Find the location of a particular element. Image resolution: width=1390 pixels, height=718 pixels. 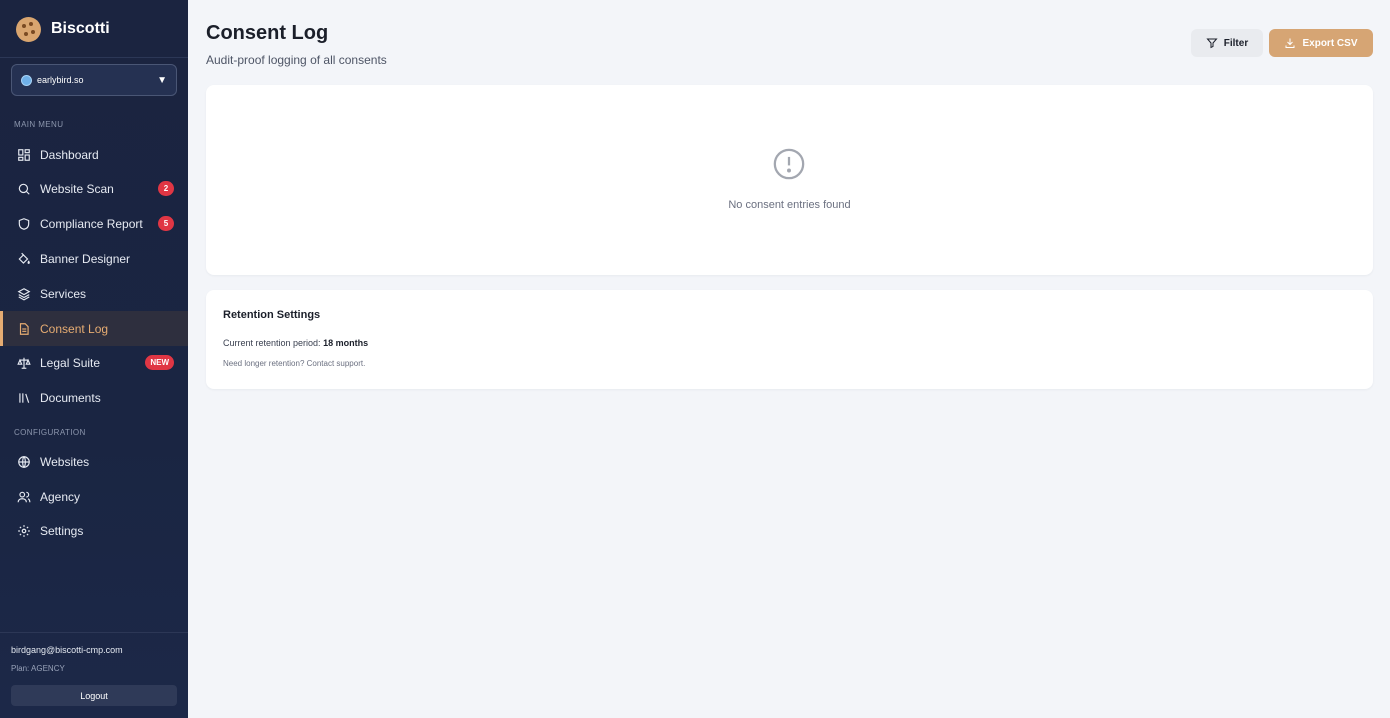

alert-circle-icon is located at coordinates (789, 164).